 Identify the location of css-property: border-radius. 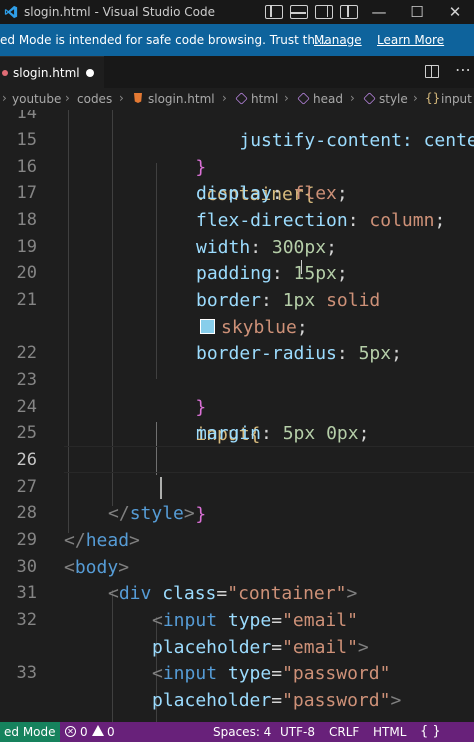
(266, 353).